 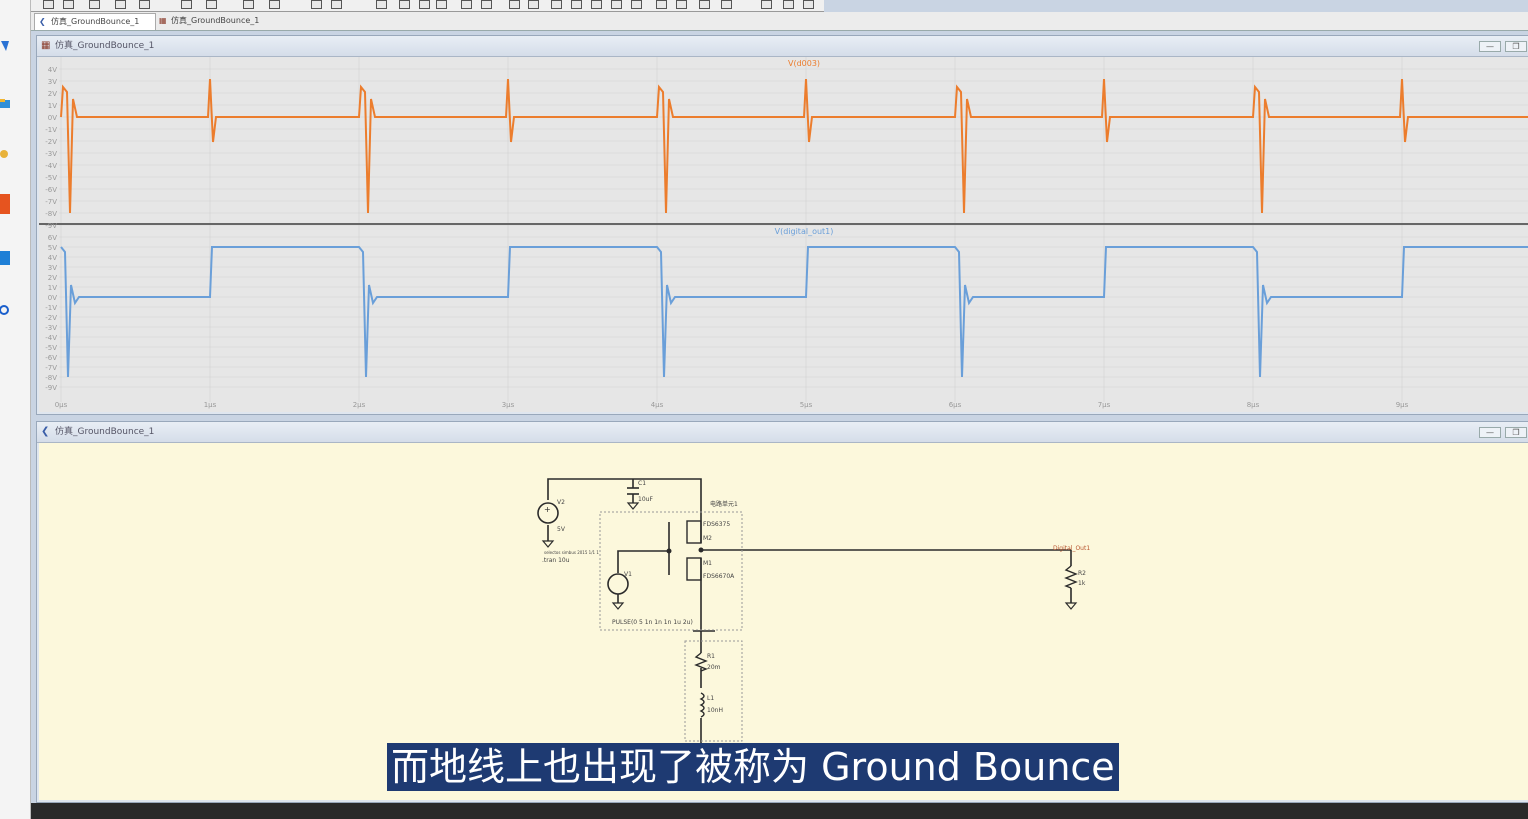 I want to click on r2-value: 1k, so click(x=1082, y=583).